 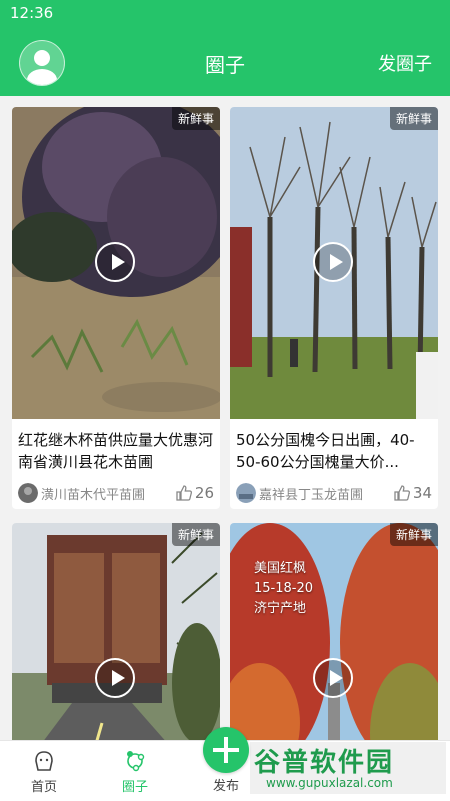 I want to click on tab-label: 首页, so click(x=43, y=787).